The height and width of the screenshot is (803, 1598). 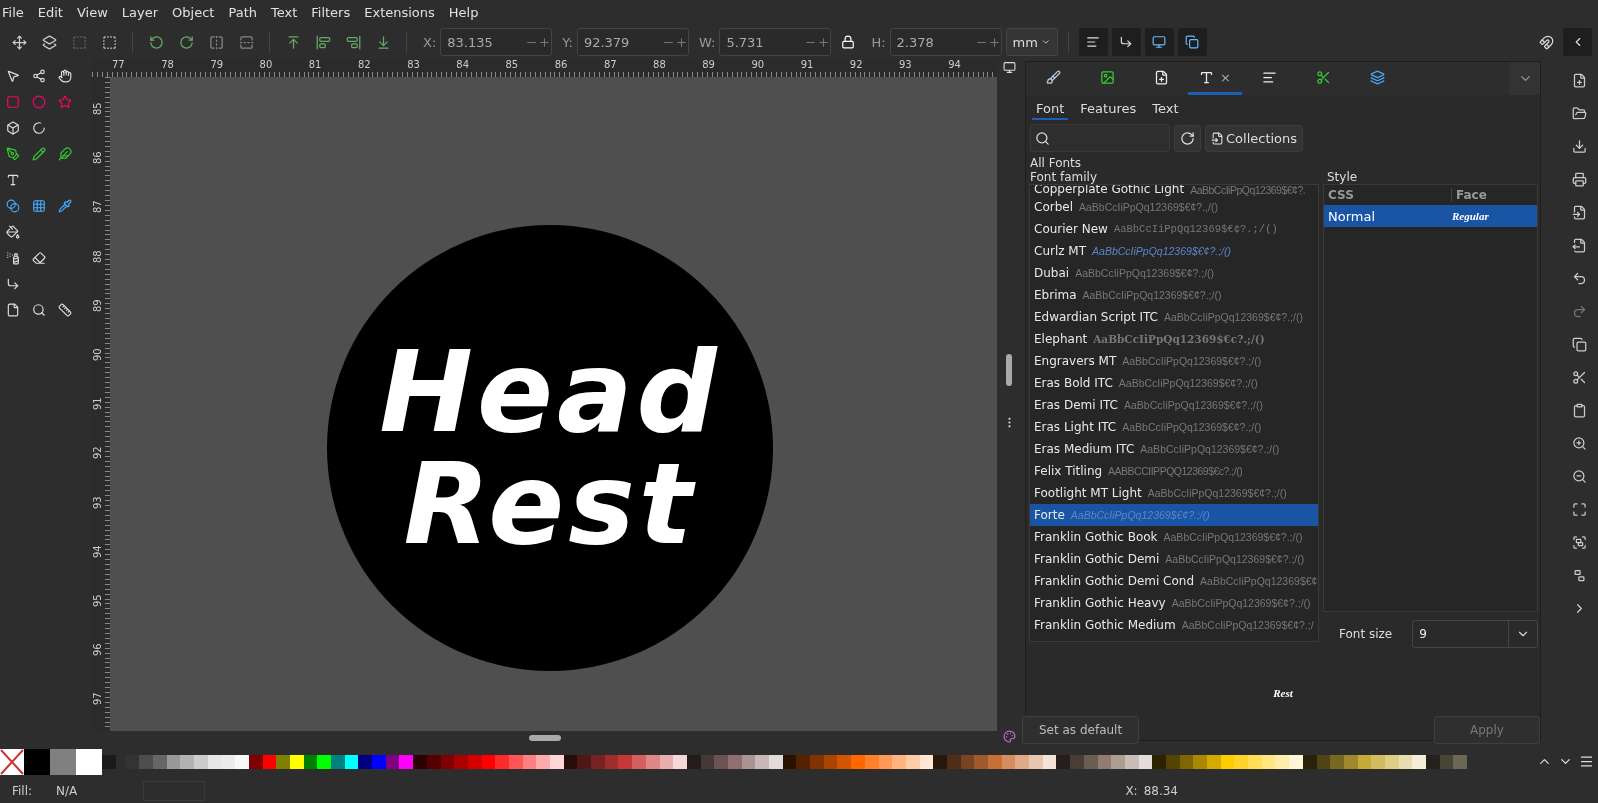 What do you see at coordinates (97, 650) in the screenshot?
I see `ruler-number: 96` at bounding box center [97, 650].